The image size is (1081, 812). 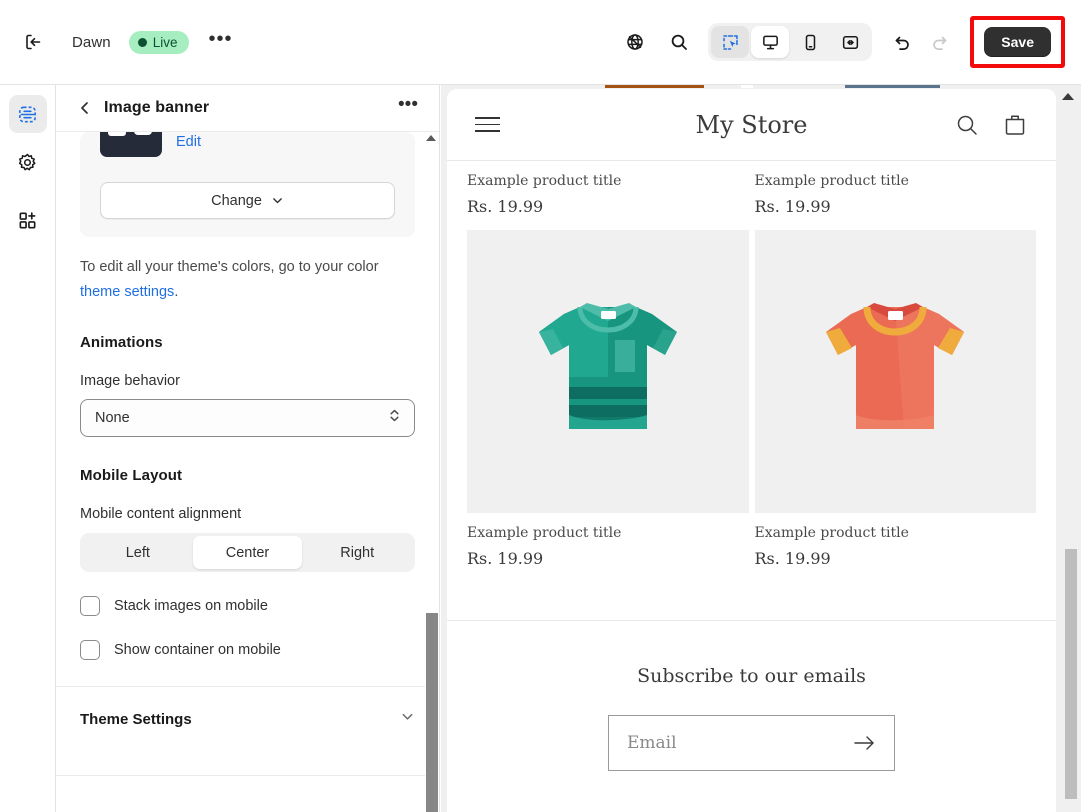 I want to click on swatch-pill-secondary, so click(x=143, y=133).